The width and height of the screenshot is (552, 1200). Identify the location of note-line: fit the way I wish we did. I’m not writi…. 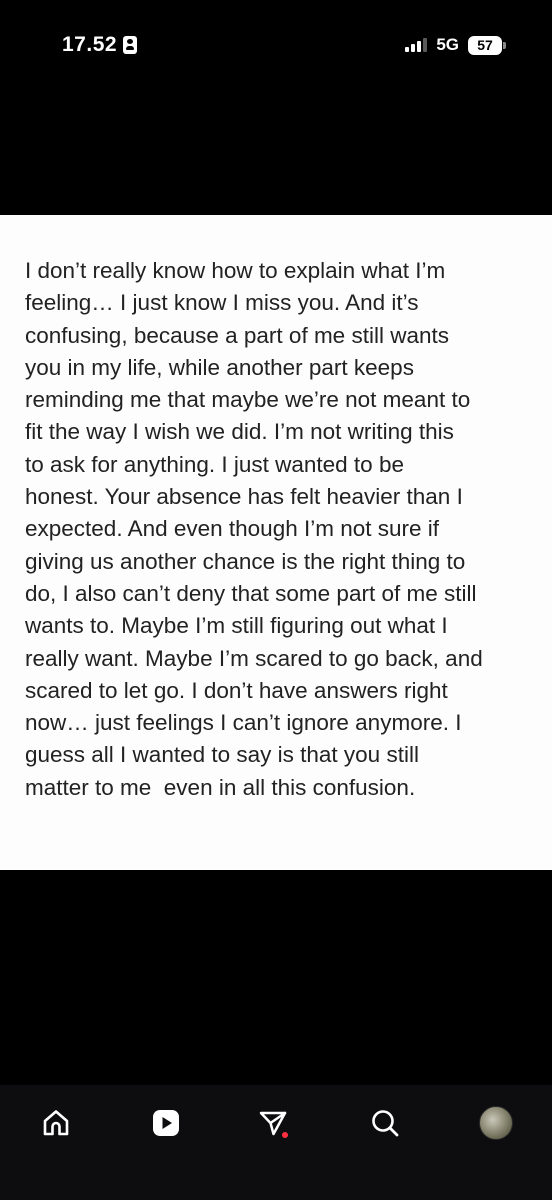
(239, 432).